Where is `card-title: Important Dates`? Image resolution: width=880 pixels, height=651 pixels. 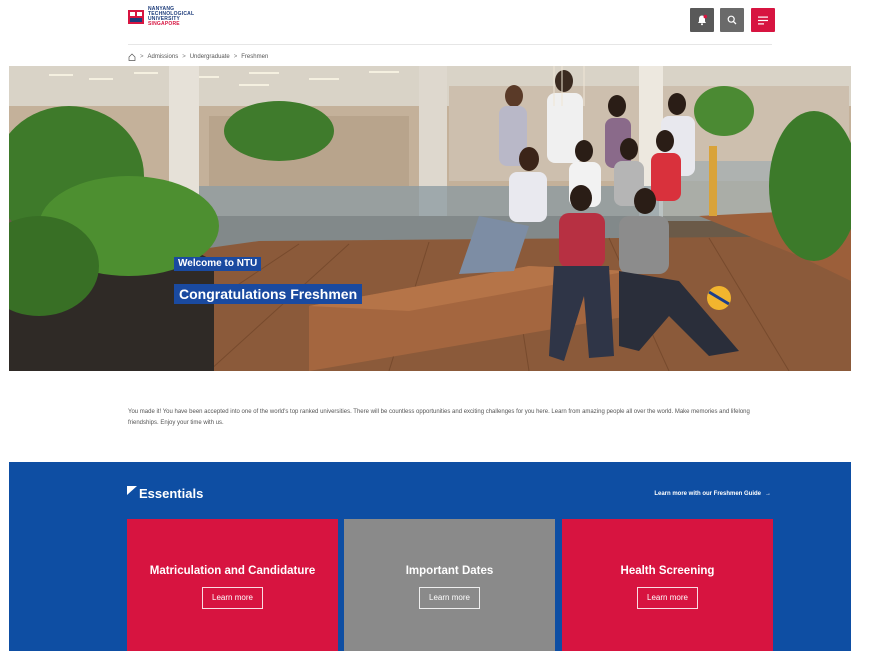 card-title: Important Dates is located at coordinates (449, 571).